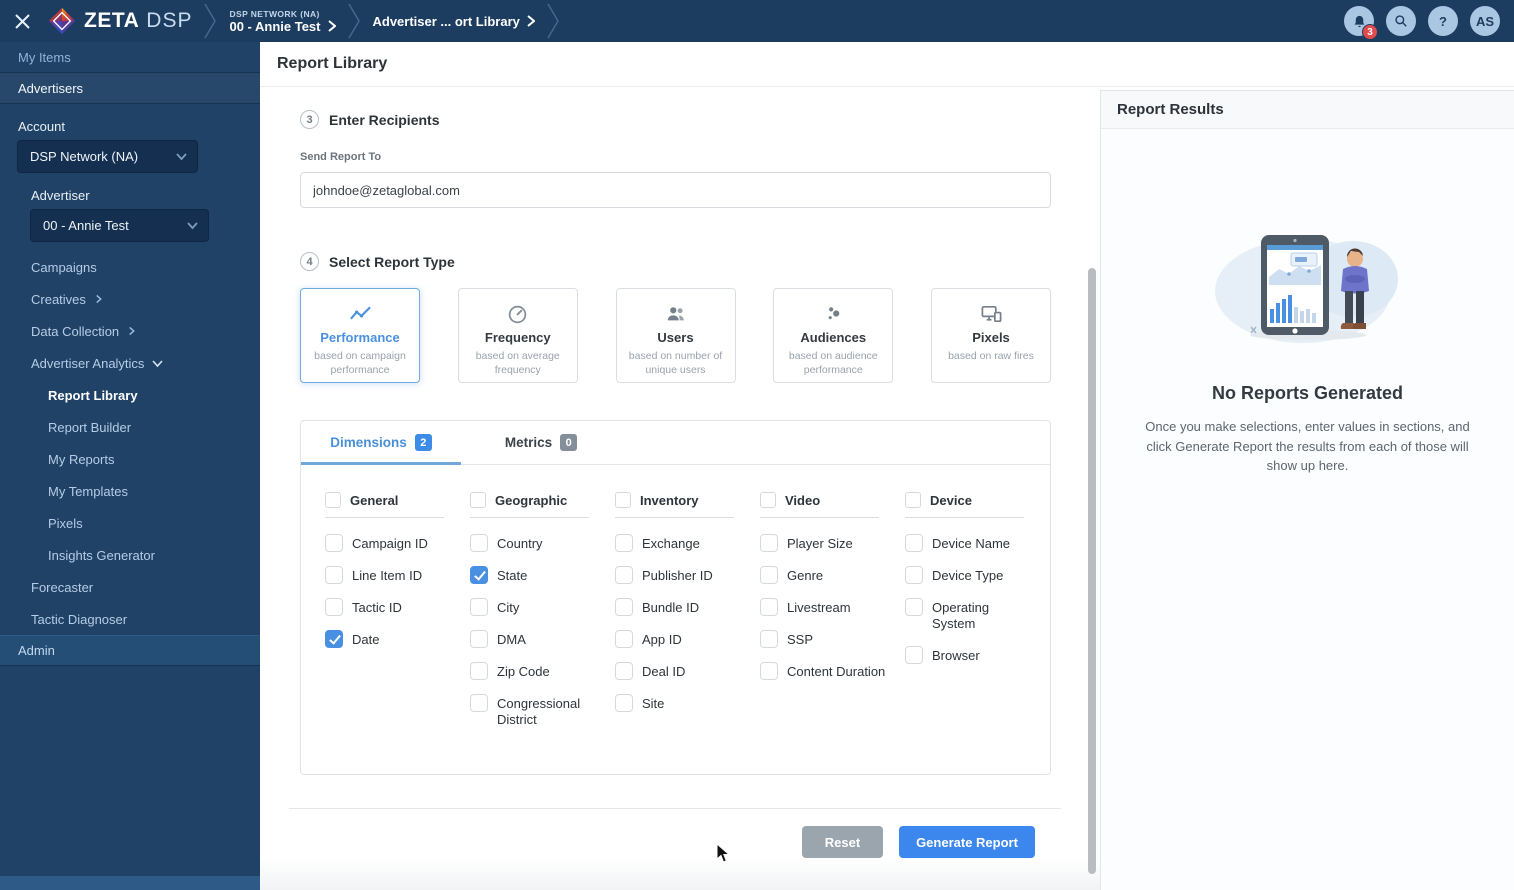 The width and height of the screenshot is (1514, 890). I want to click on dimension-option-device-name: Device Name, so click(977, 543).